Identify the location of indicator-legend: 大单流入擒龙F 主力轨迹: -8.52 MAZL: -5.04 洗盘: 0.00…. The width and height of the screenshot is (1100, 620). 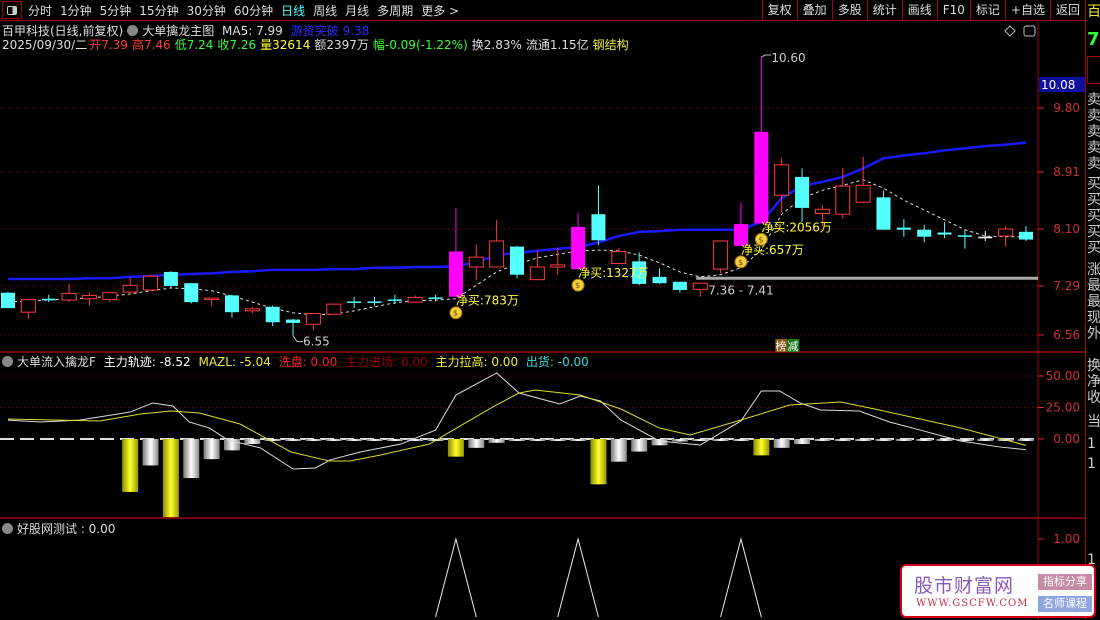
(297, 361).